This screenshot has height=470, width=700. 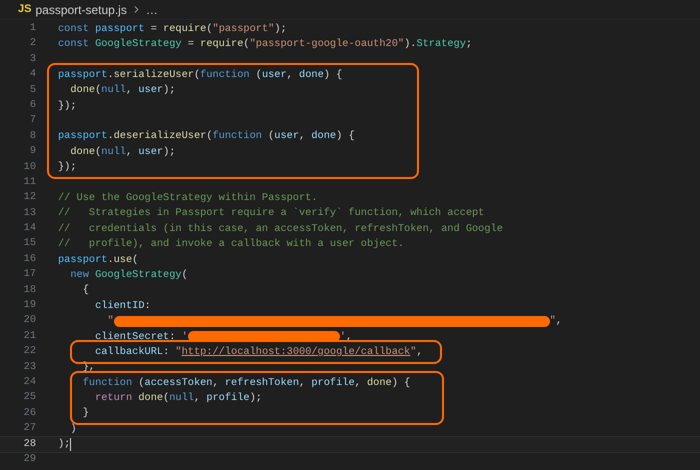 I want to click on code-line: return done(null, profile);, so click(x=178, y=398).